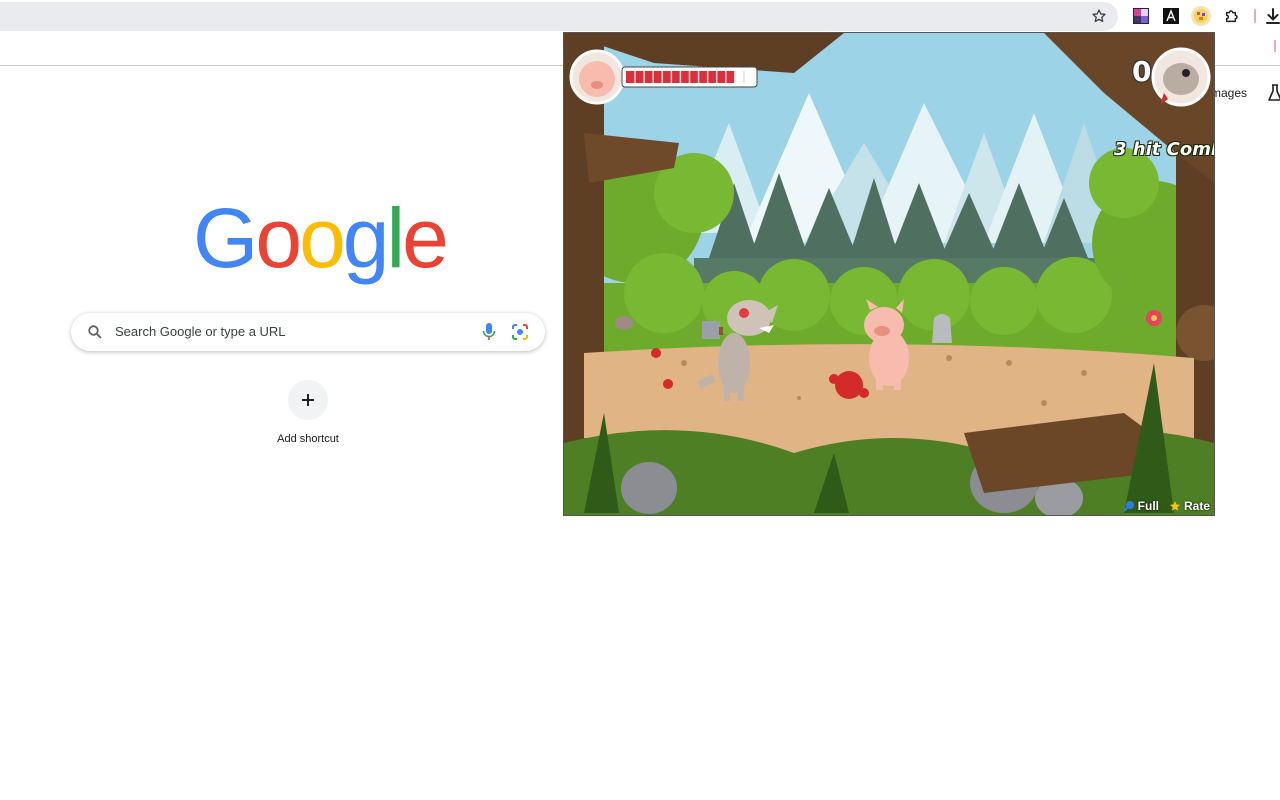 The width and height of the screenshot is (1280, 800). Describe the element at coordinates (200, 331) in the screenshot. I see `search-placeholder: Search Google or type a URL` at that location.